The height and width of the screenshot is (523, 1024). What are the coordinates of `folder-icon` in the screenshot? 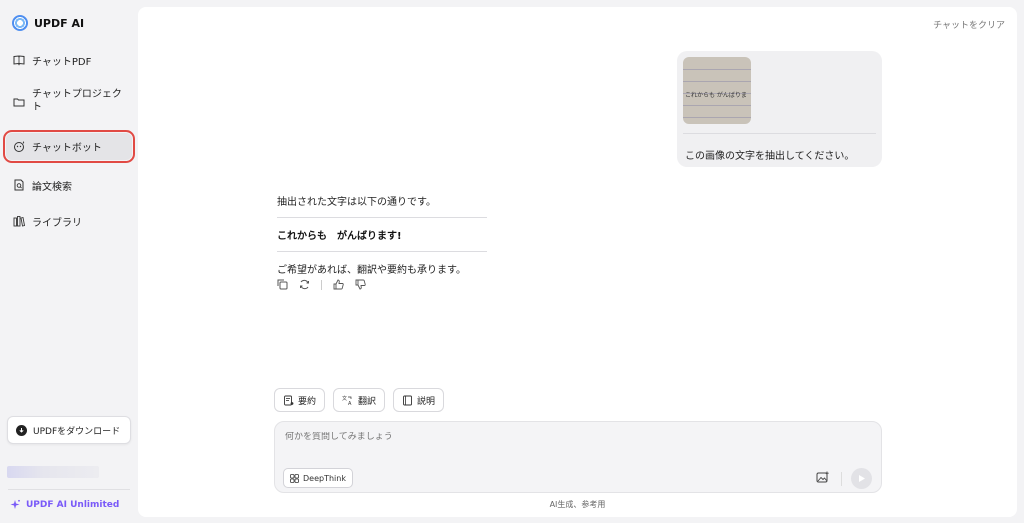 It's located at (19, 102).